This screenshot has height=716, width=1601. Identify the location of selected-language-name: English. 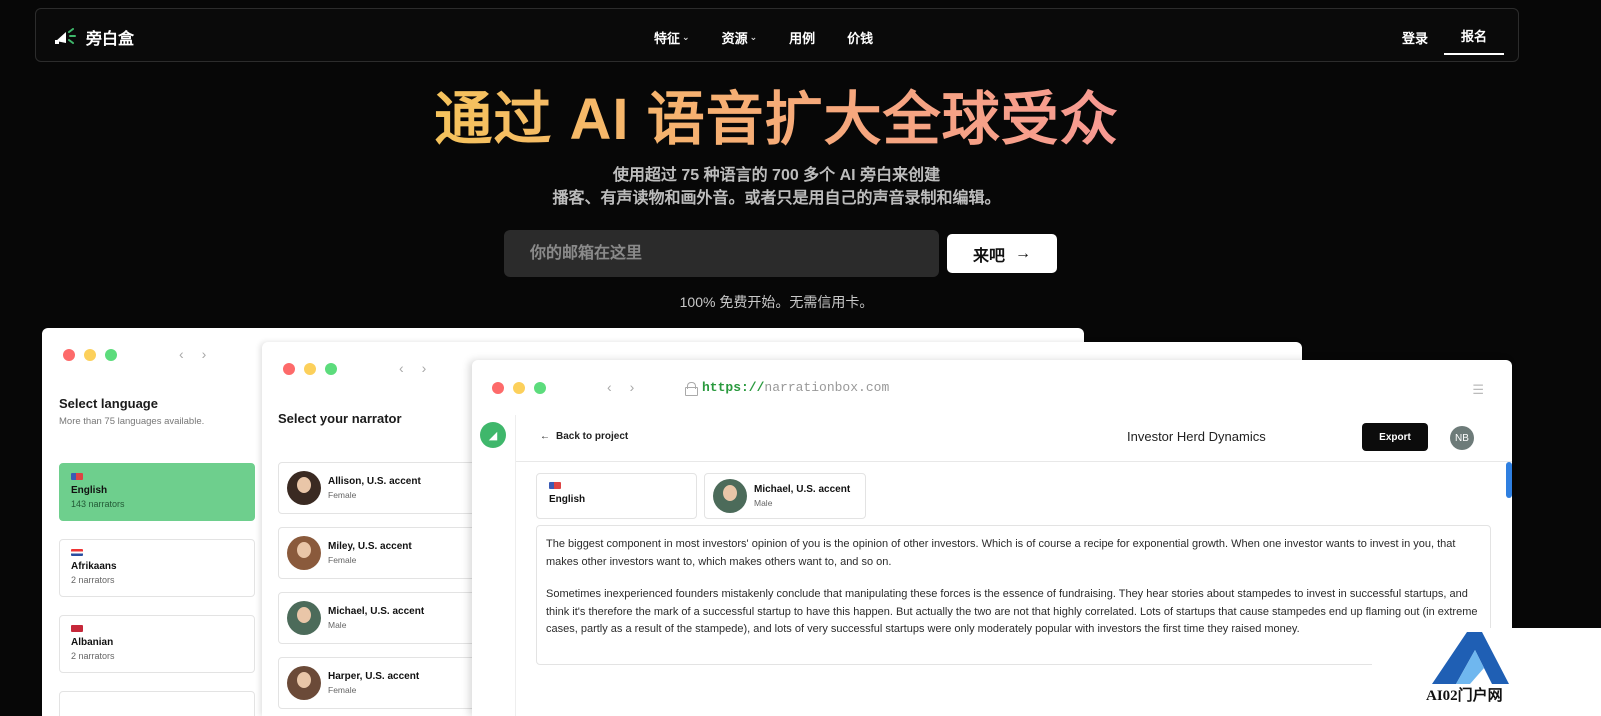
(567, 499).